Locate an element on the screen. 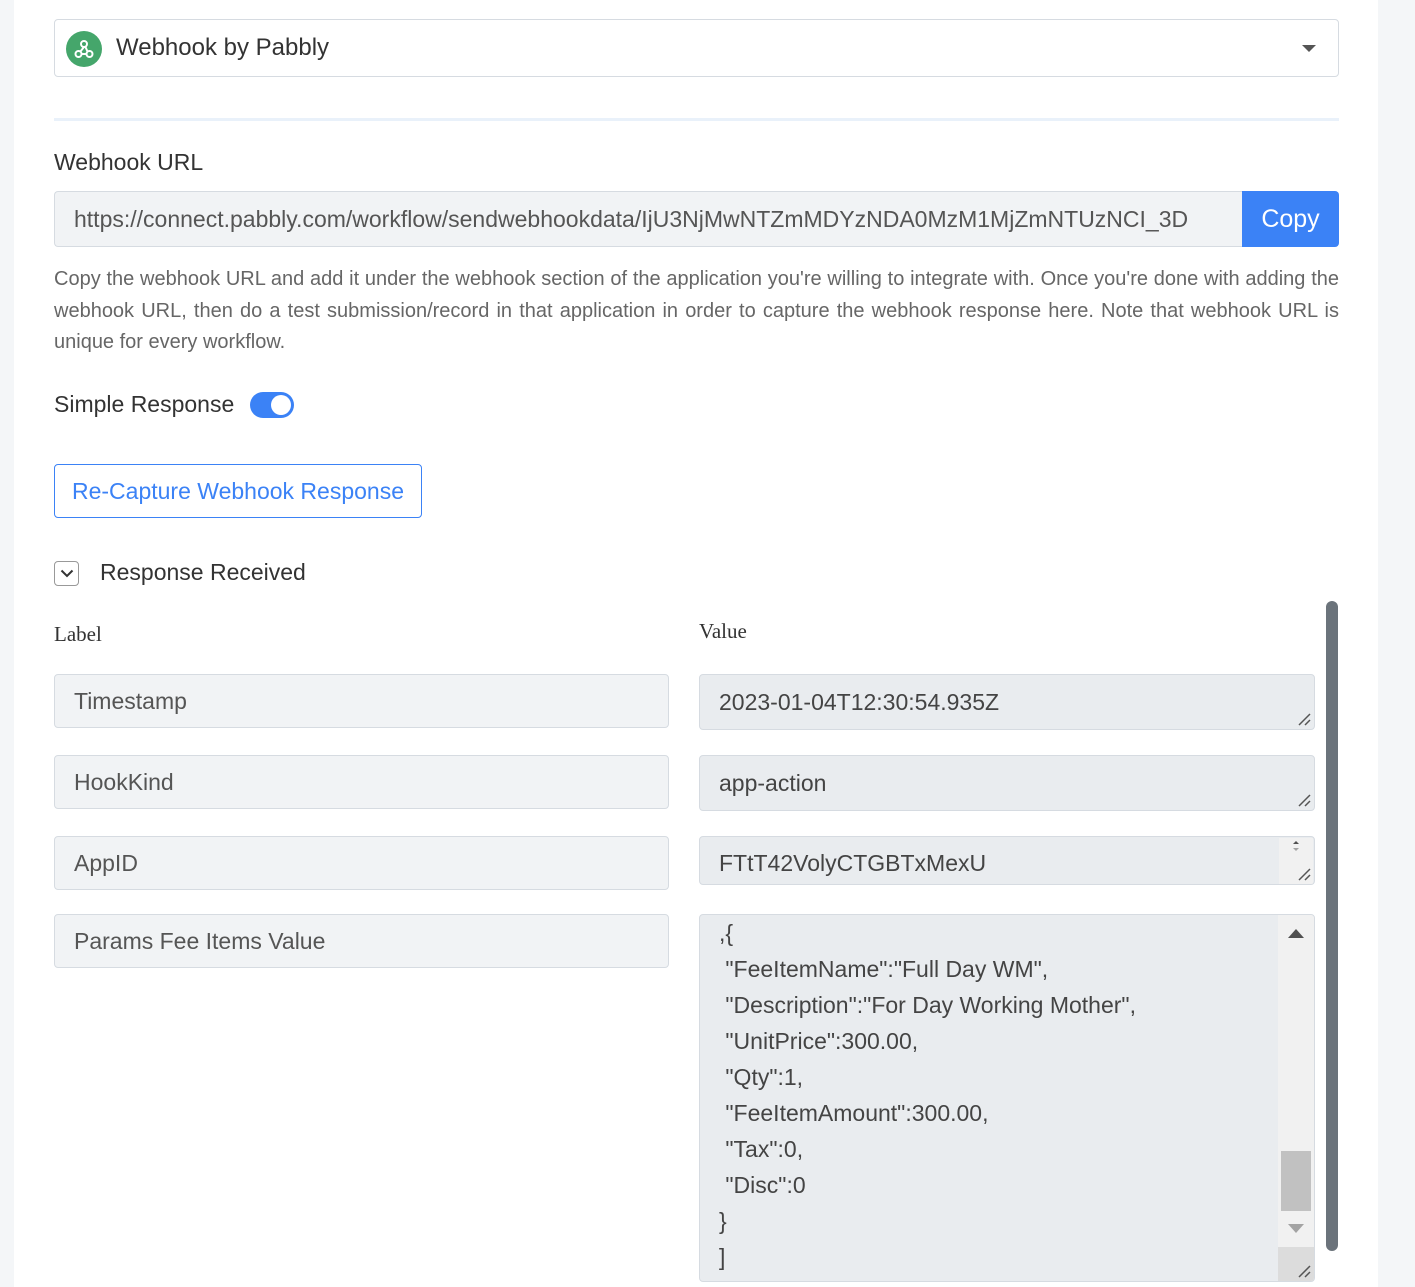 This screenshot has width=1415, height=1287. simple-response-label: Simple Response is located at coordinates (144, 404).